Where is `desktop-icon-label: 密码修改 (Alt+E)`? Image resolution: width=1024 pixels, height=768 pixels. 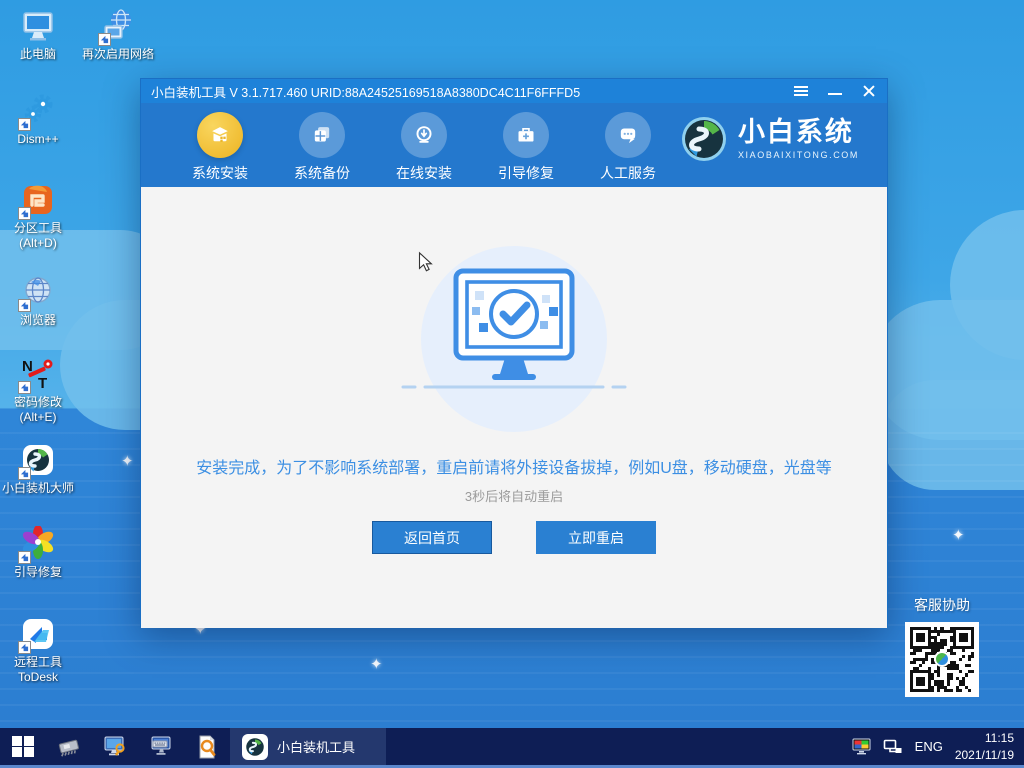
desktop-icon-label: 密码修改 (Alt+E) is located at coordinates (37, 409).